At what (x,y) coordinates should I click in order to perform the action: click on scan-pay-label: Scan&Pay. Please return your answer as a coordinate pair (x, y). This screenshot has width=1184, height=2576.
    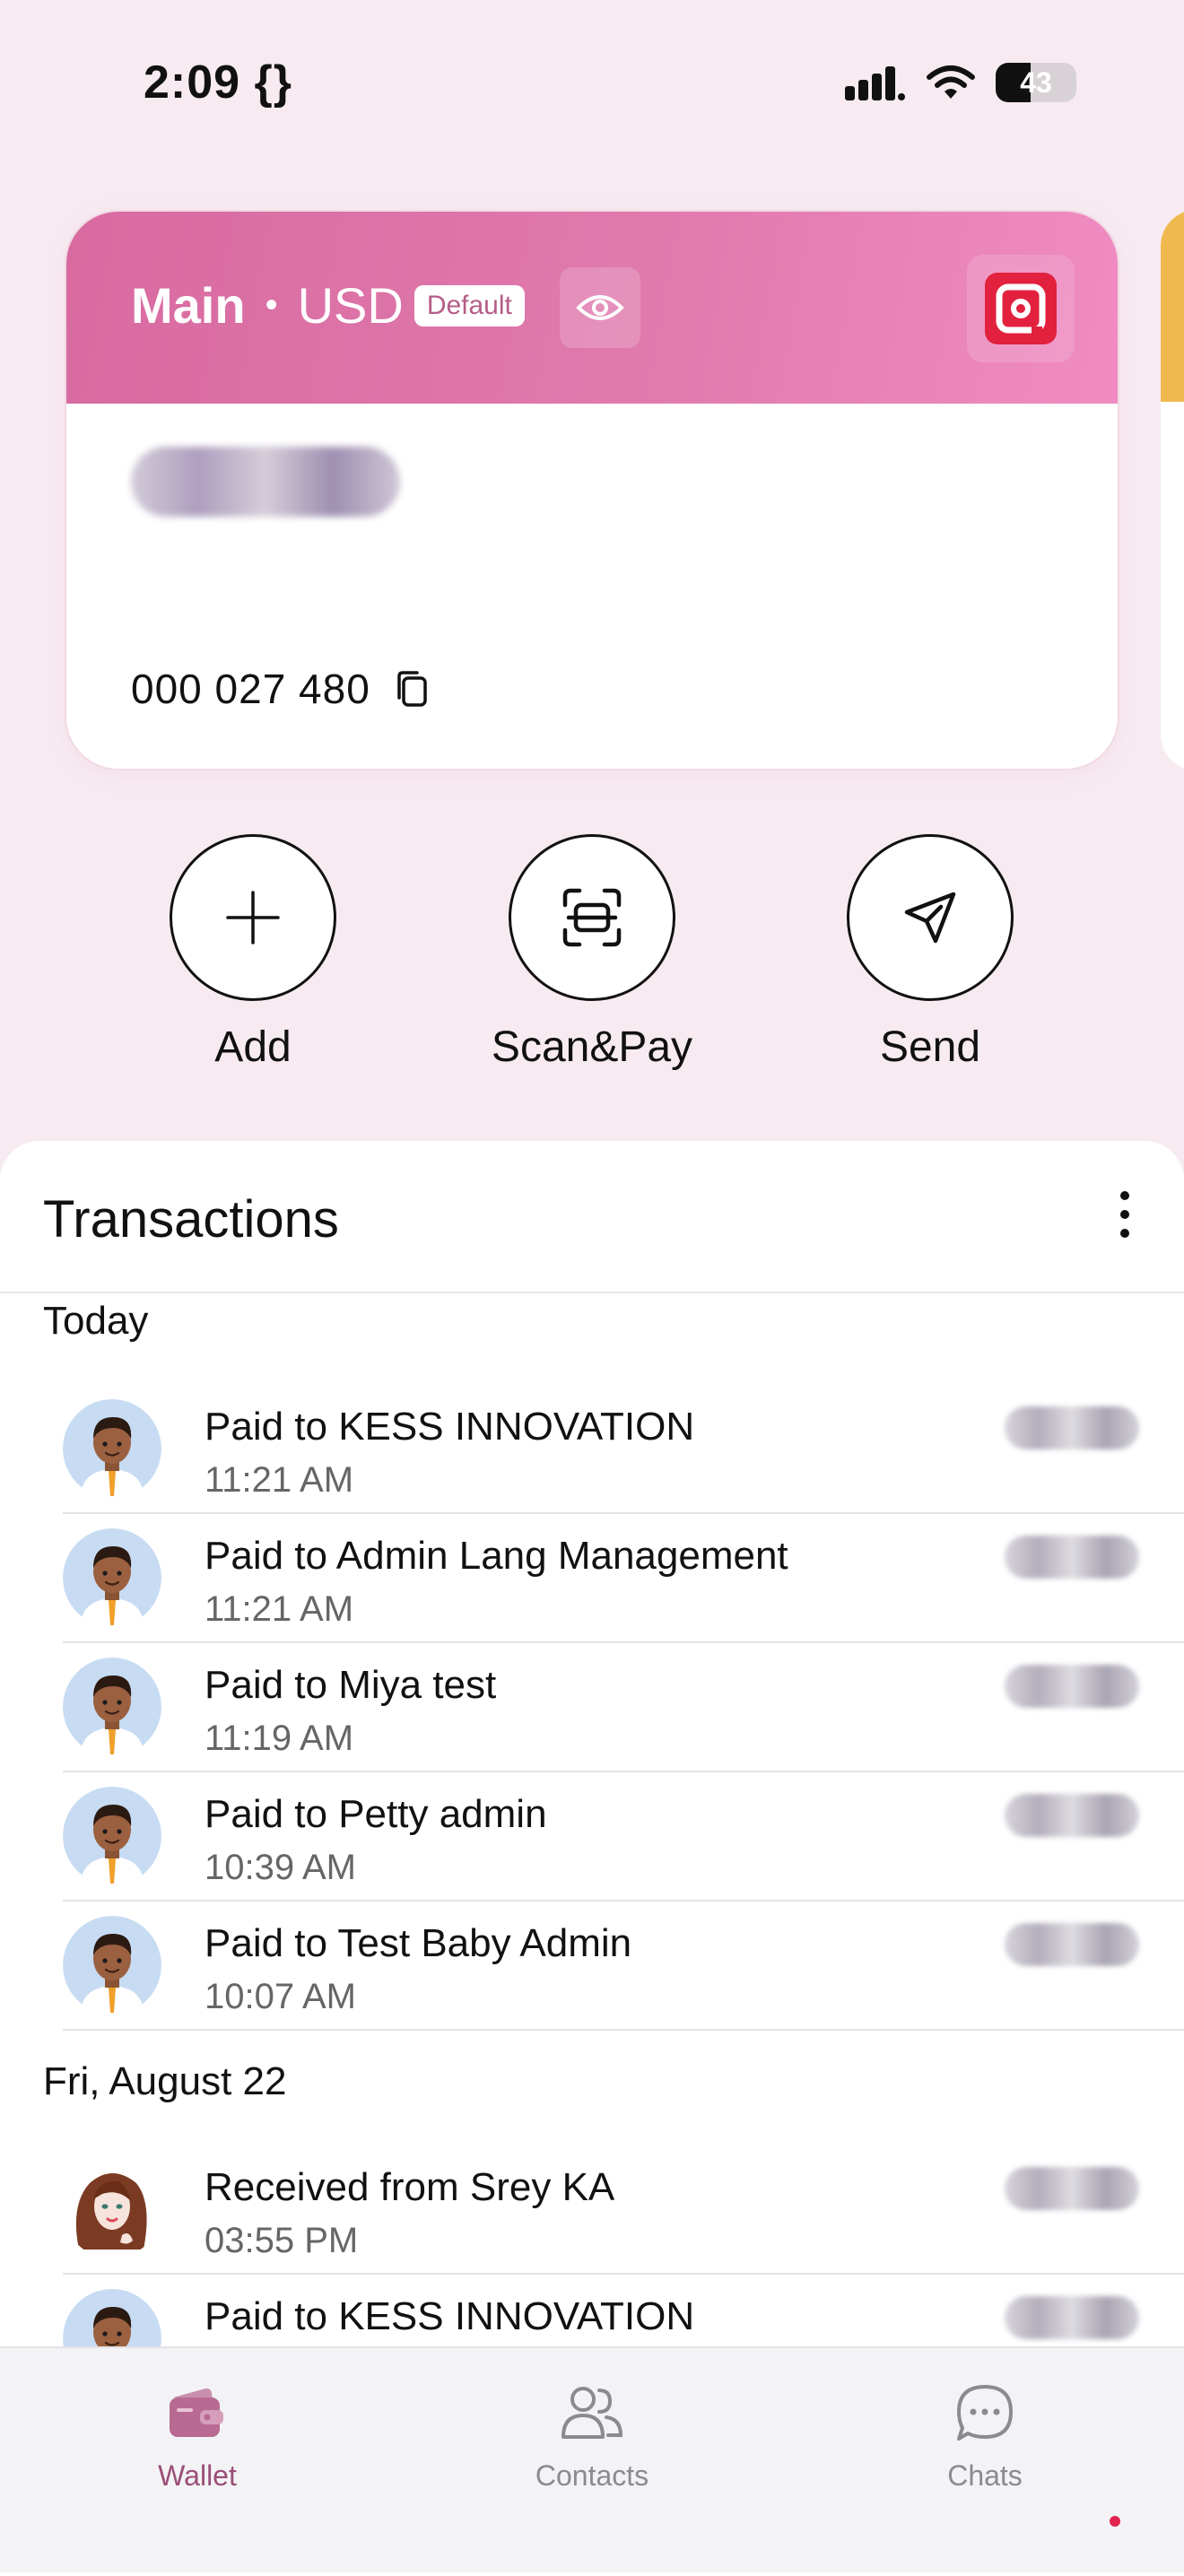
    Looking at the image, I should click on (592, 1047).